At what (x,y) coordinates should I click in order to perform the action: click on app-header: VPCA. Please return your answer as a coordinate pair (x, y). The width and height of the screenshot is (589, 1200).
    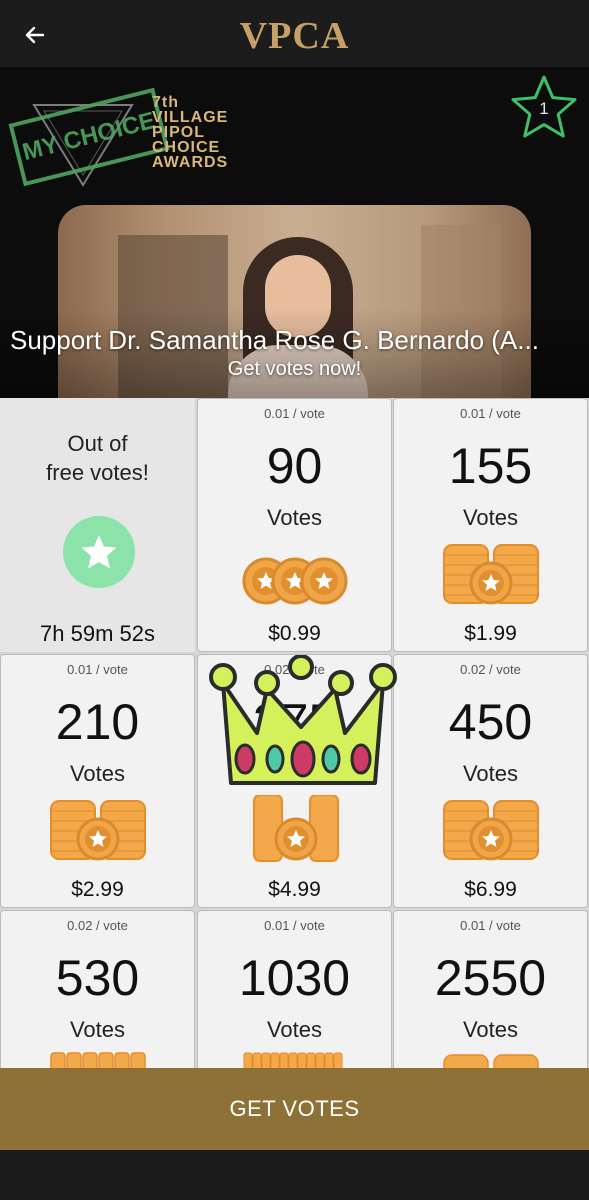
    Looking at the image, I should click on (294, 33).